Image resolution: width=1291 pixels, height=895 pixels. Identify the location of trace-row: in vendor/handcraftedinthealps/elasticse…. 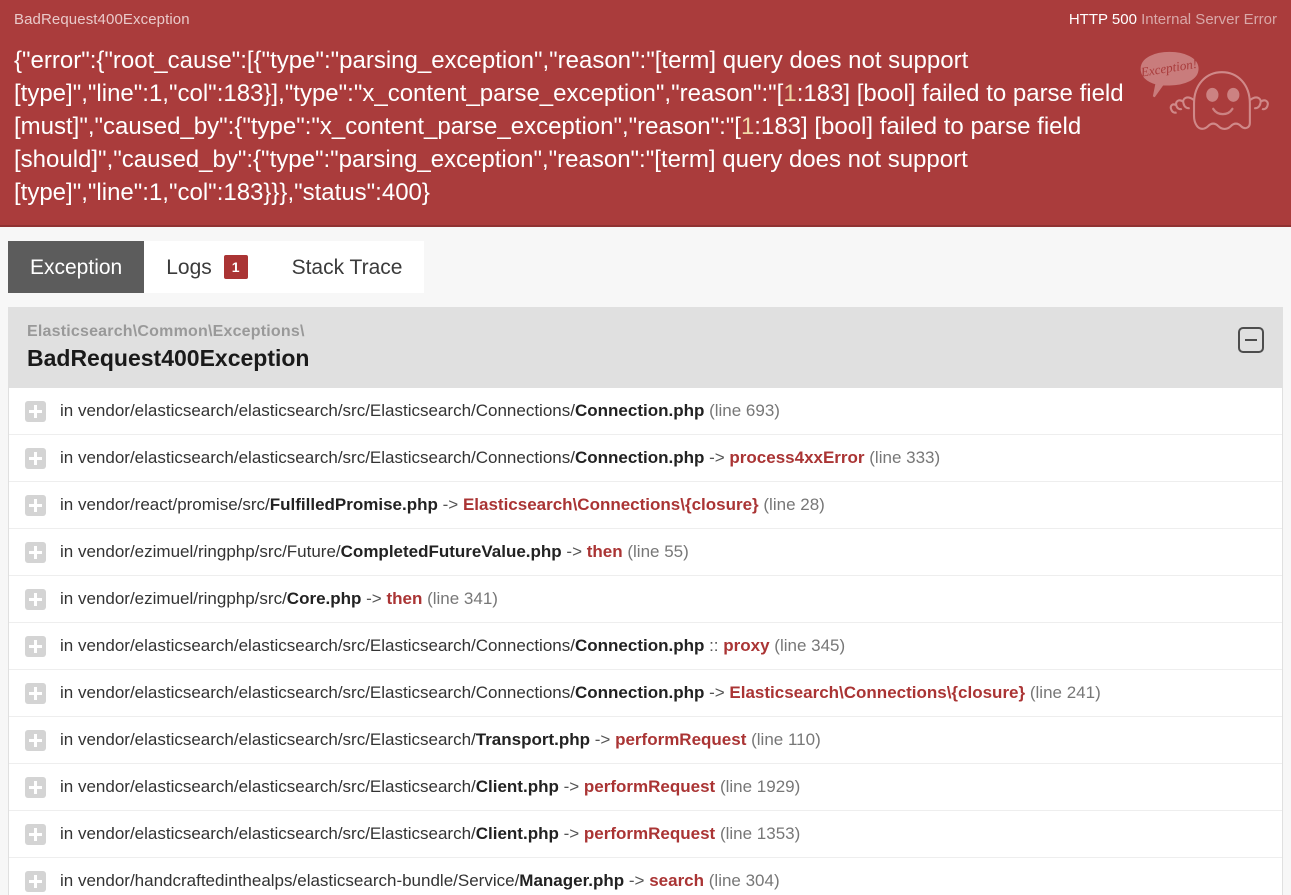
(645, 876).